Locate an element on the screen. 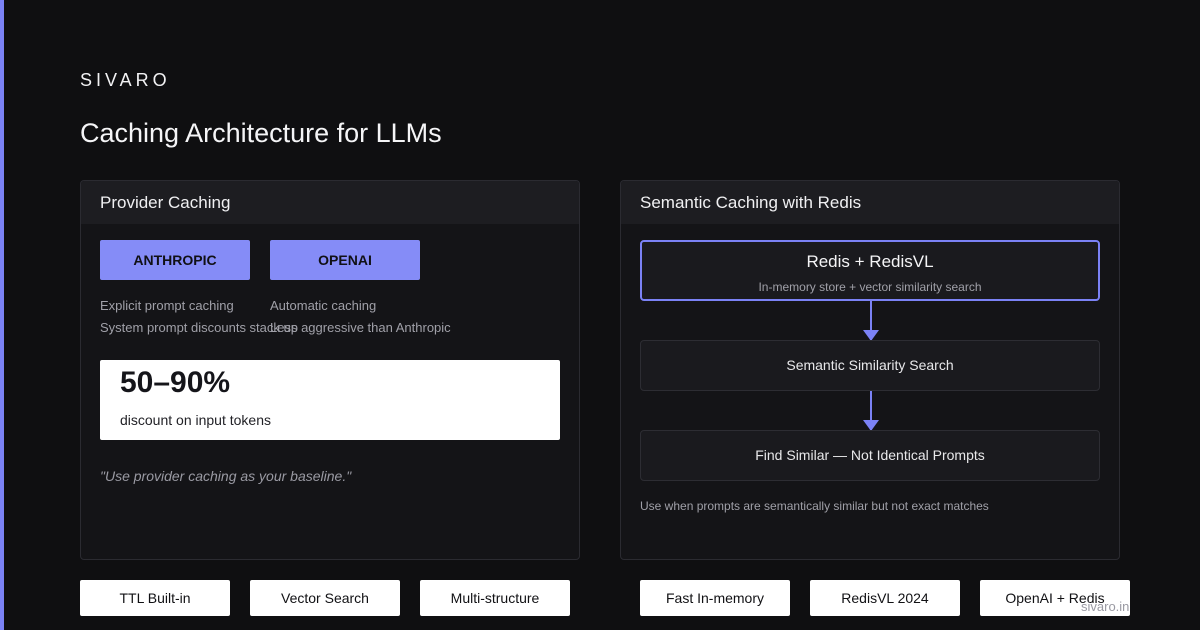 The width and height of the screenshot is (1200, 630). page-title: Caching Architecture for LLMs is located at coordinates (261, 133).